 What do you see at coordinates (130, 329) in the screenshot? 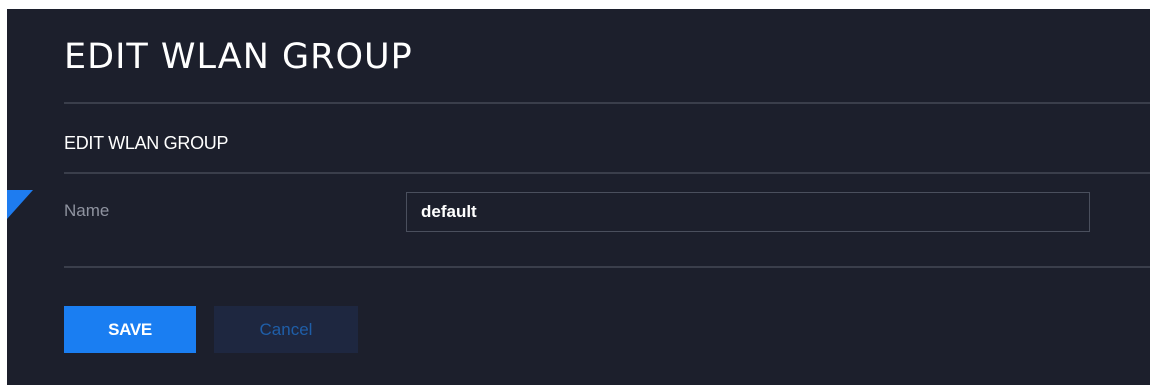
I see `save-button: SAVE` at bounding box center [130, 329].